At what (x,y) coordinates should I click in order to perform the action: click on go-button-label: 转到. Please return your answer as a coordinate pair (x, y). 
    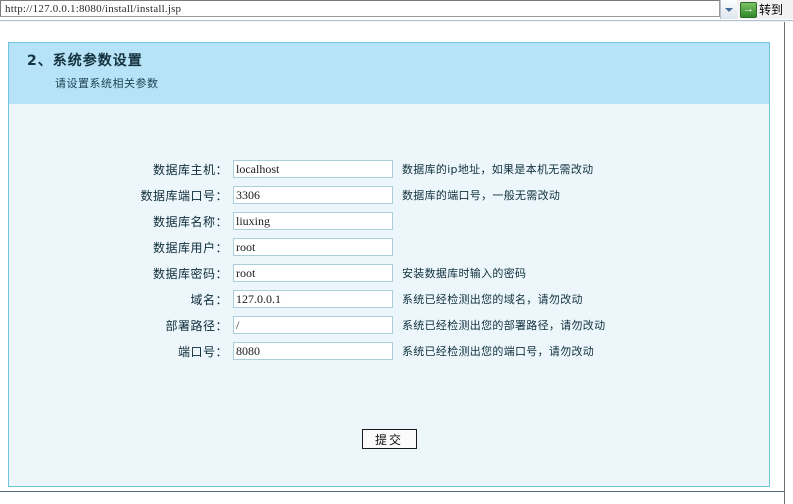
    Looking at the image, I should click on (771, 10).